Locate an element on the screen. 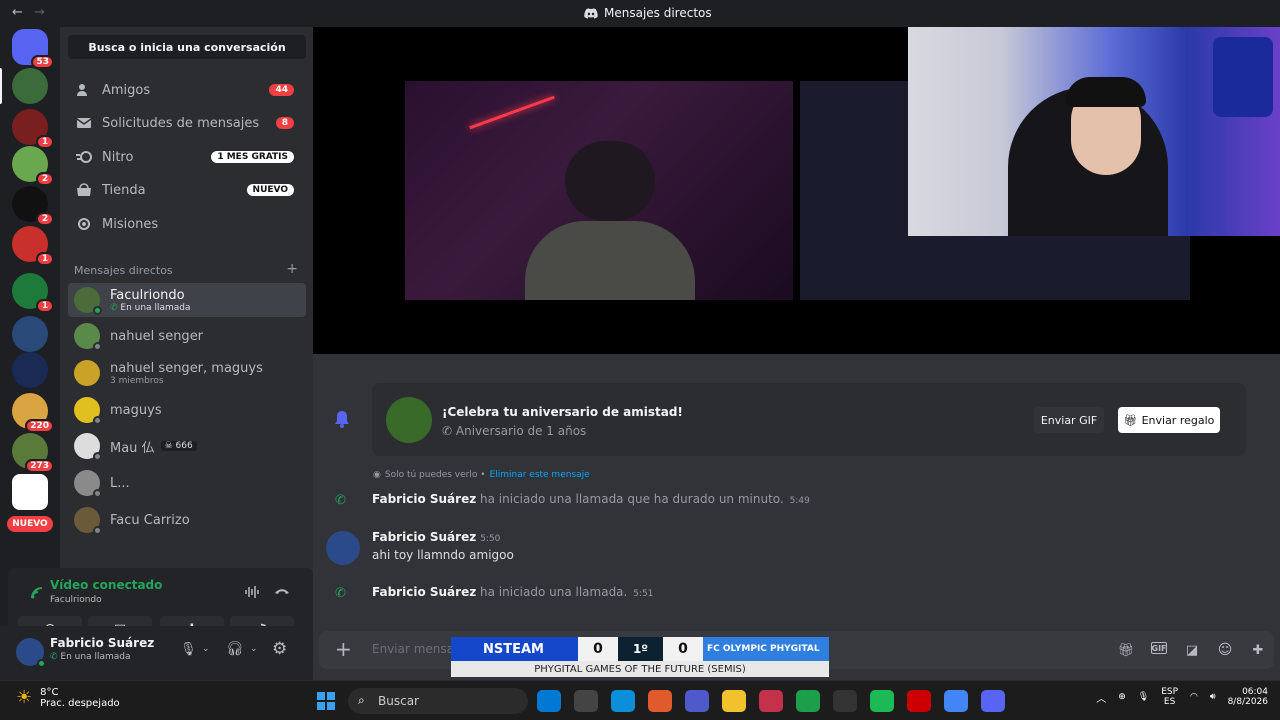  gear-icon: ⚙ is located at coordinates (279, 649).